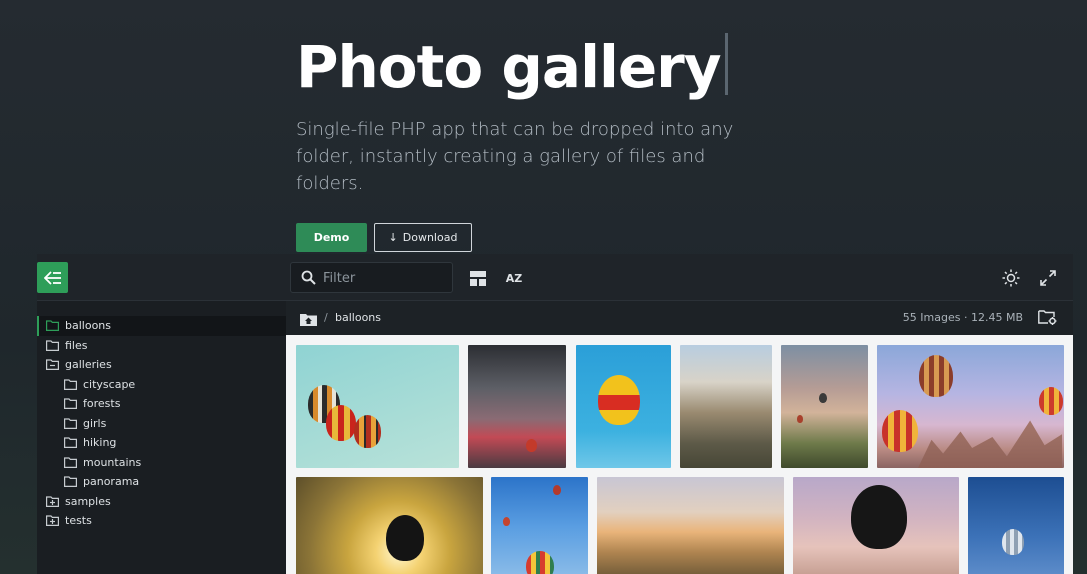  I want to click on layout-toggle, so click(478, 278).